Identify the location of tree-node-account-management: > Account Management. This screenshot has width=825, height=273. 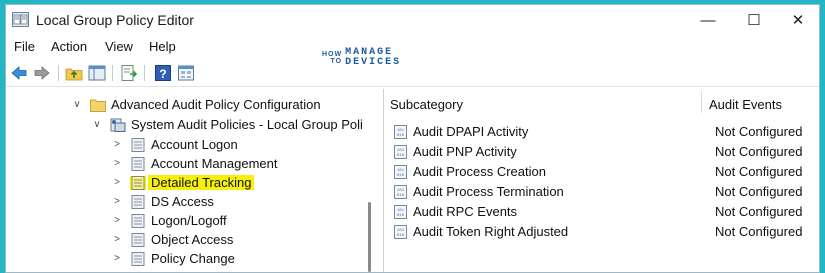
(194, 163).